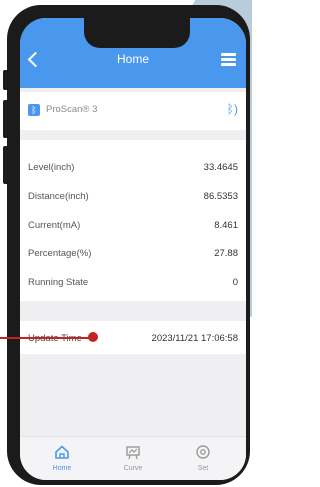  I want to click on menu-icon, so click(228, 59).